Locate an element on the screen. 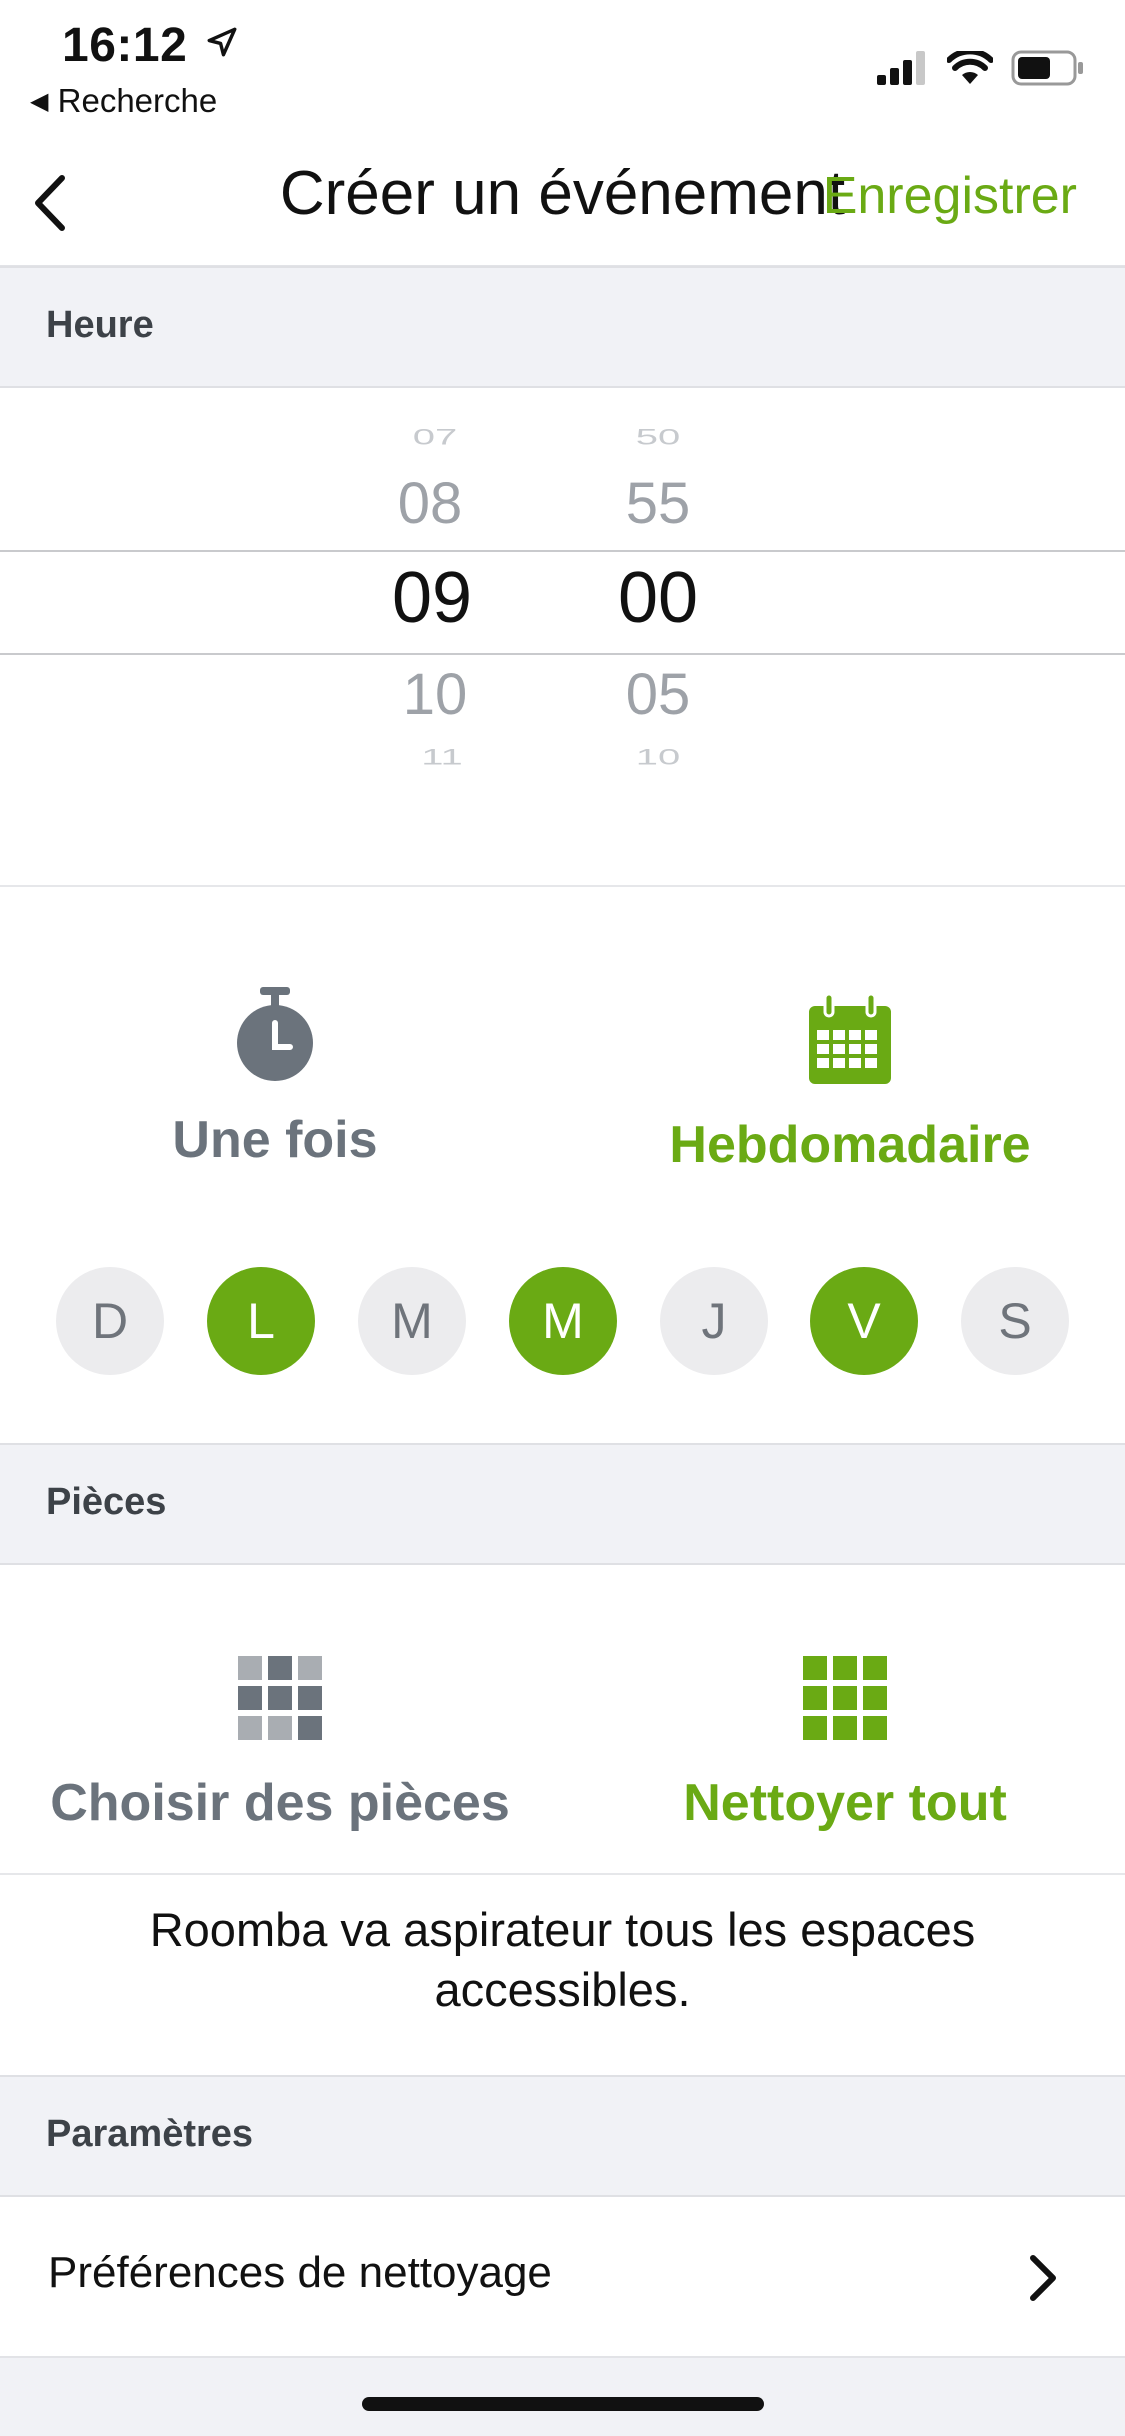 Image resolution: width=1125 pixels, height=2436 pixels. rooms-info-line-1: Roomba va aspirateur tous les espaces is located at coordinates (562, 1929).